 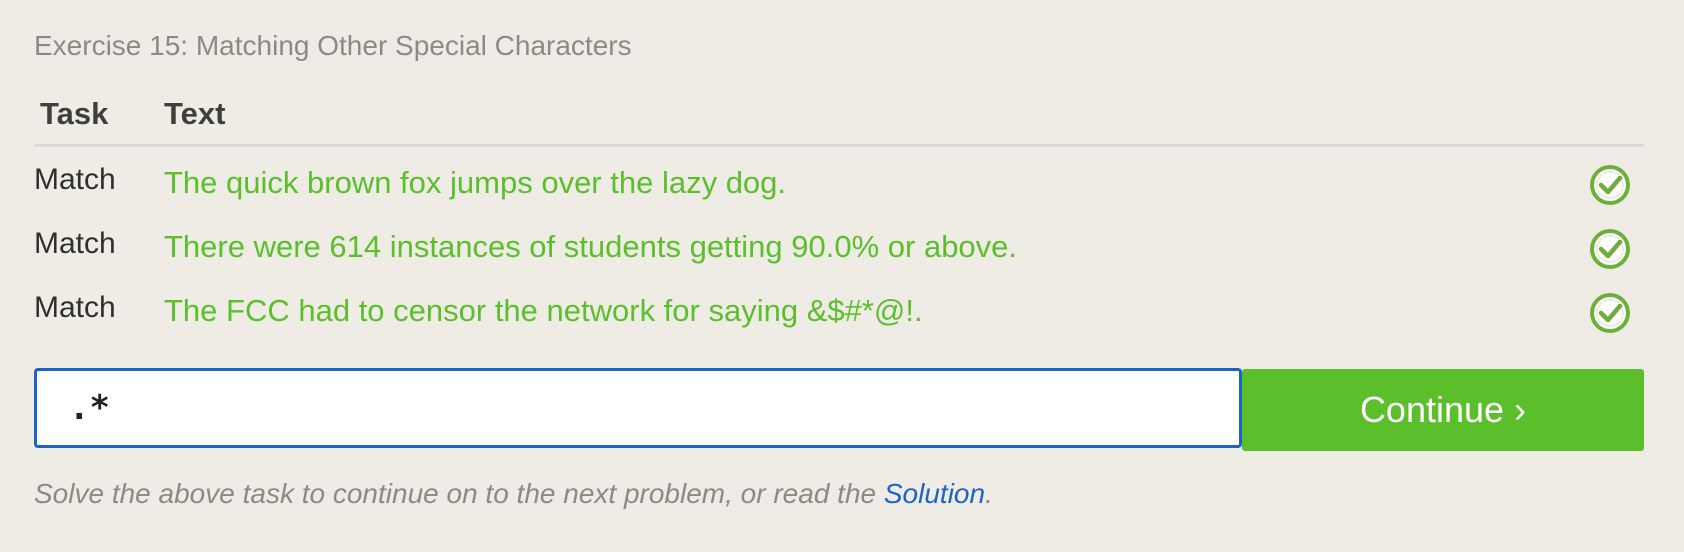 What do you see at coordinates (934, 493) in the screenshot?
I see `solution-link: Solution` at bounding box center [934, 493].